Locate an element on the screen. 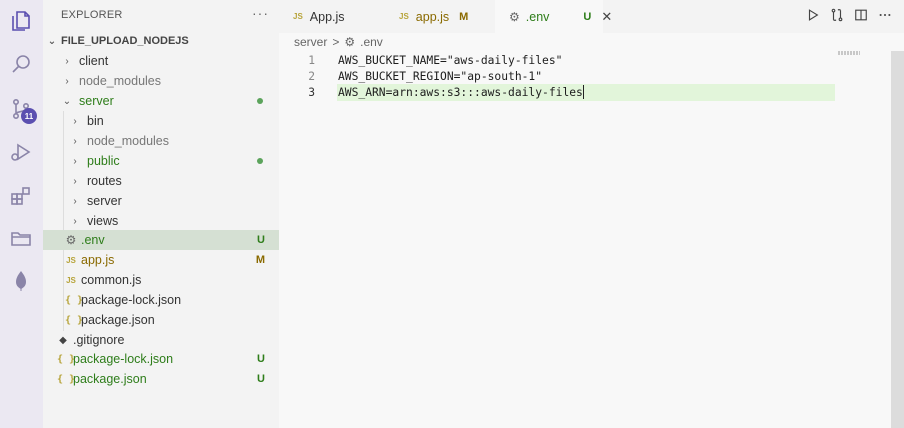 Image resolution: width=904 pixels, height=428 pixels. tree-item-gitignore: ◆ .gitignore is located at coordinates (161, 340).